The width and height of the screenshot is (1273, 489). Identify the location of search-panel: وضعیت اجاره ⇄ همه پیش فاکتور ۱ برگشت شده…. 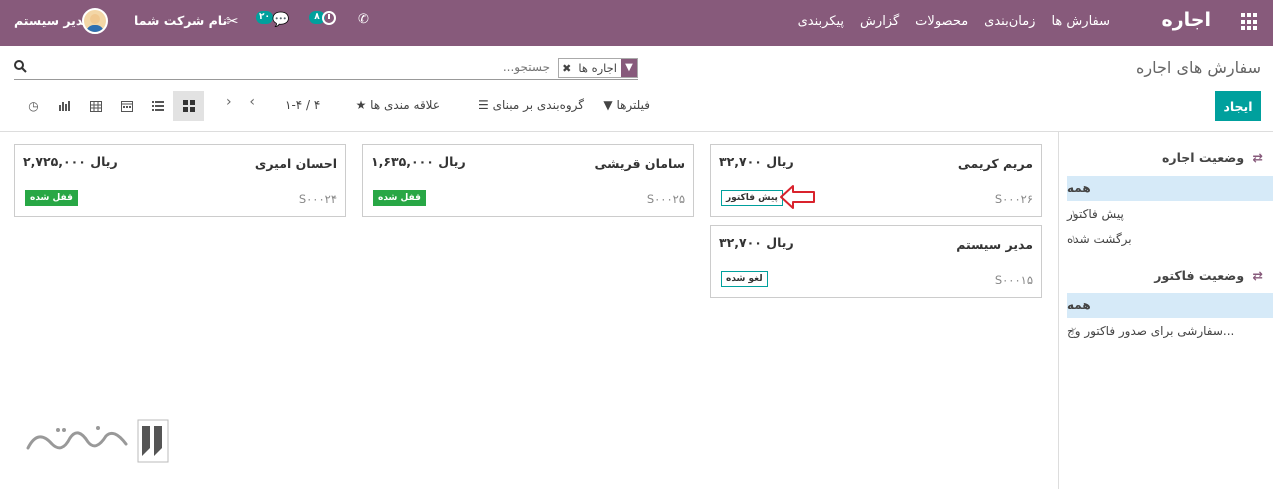
(1165, 310).